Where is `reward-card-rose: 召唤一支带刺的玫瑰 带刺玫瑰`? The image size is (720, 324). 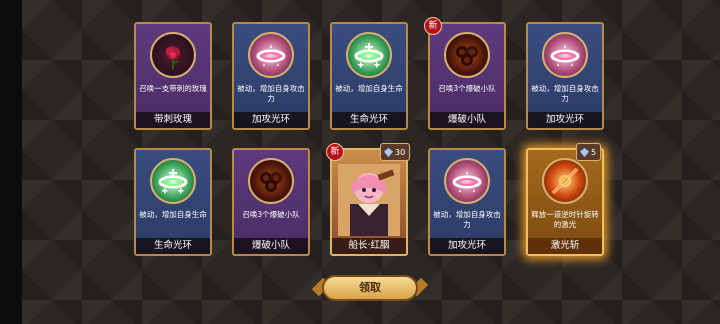 reward-card-rose: 召唤一支带刺的玫瑰 带刺玫瑰 is located at coordinates (173, 76).